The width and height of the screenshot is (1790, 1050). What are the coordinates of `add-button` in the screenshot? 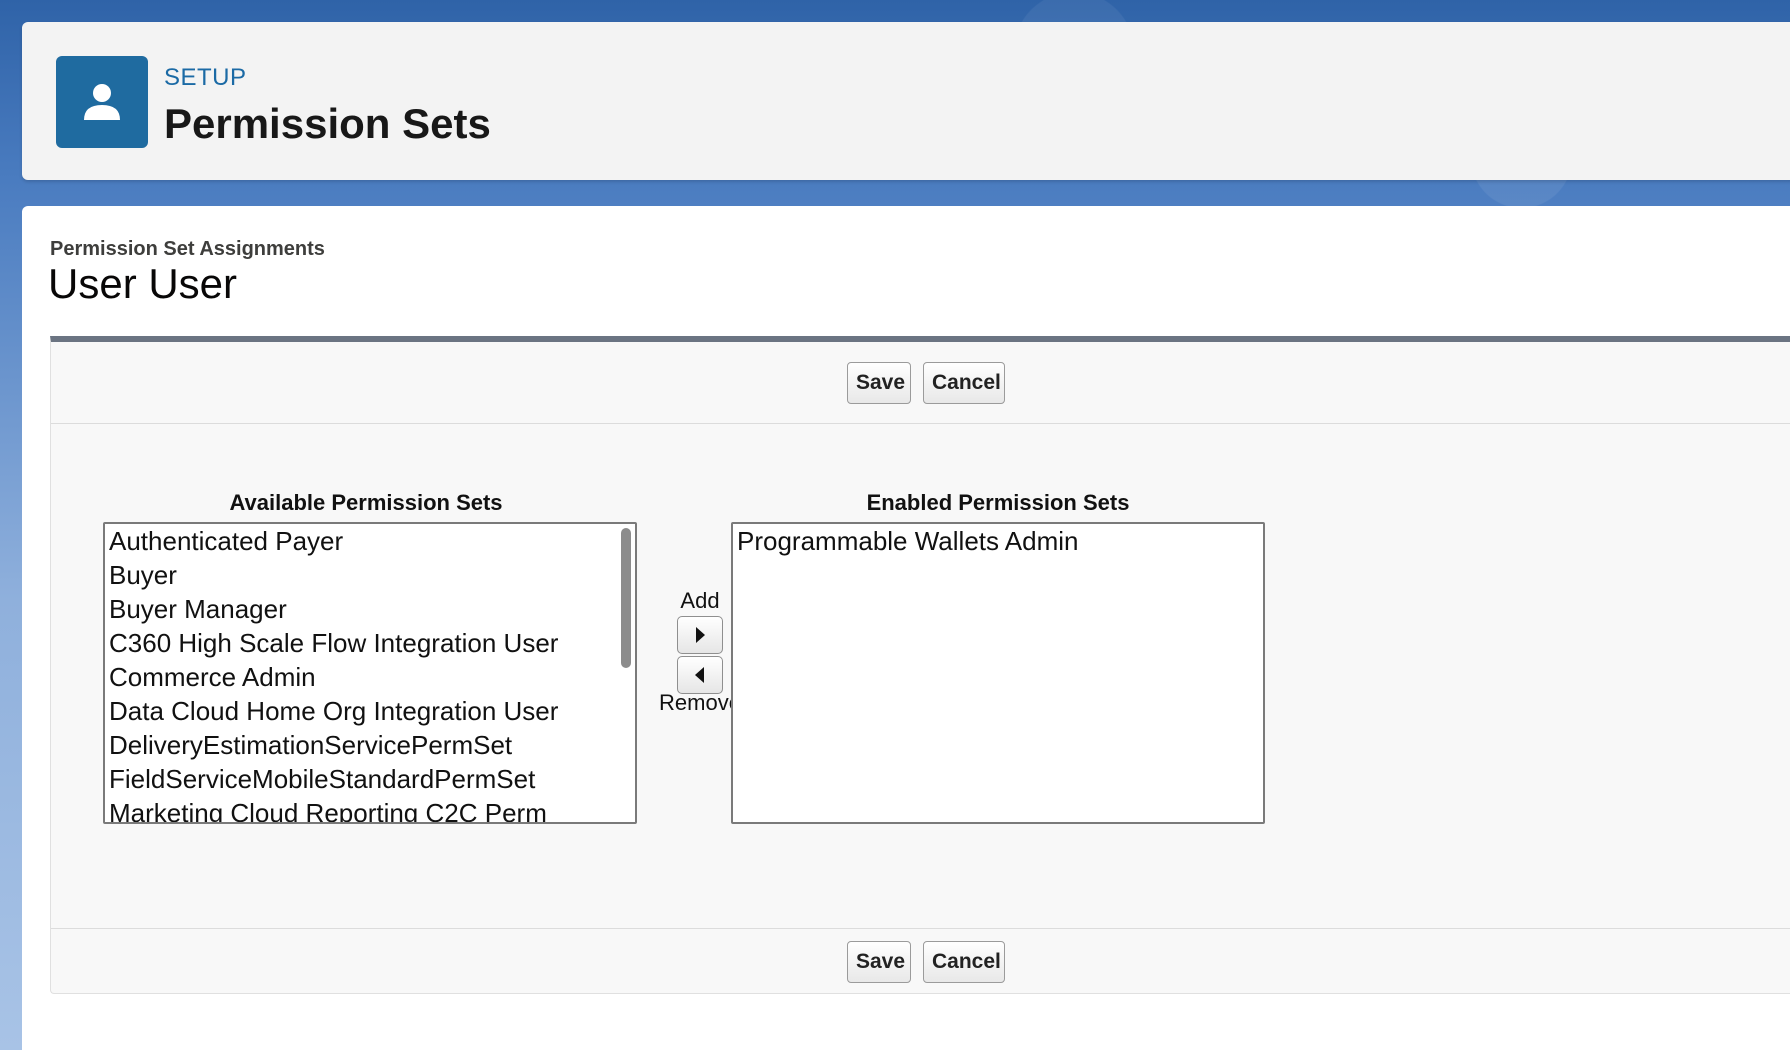 It's located at (700, 635).